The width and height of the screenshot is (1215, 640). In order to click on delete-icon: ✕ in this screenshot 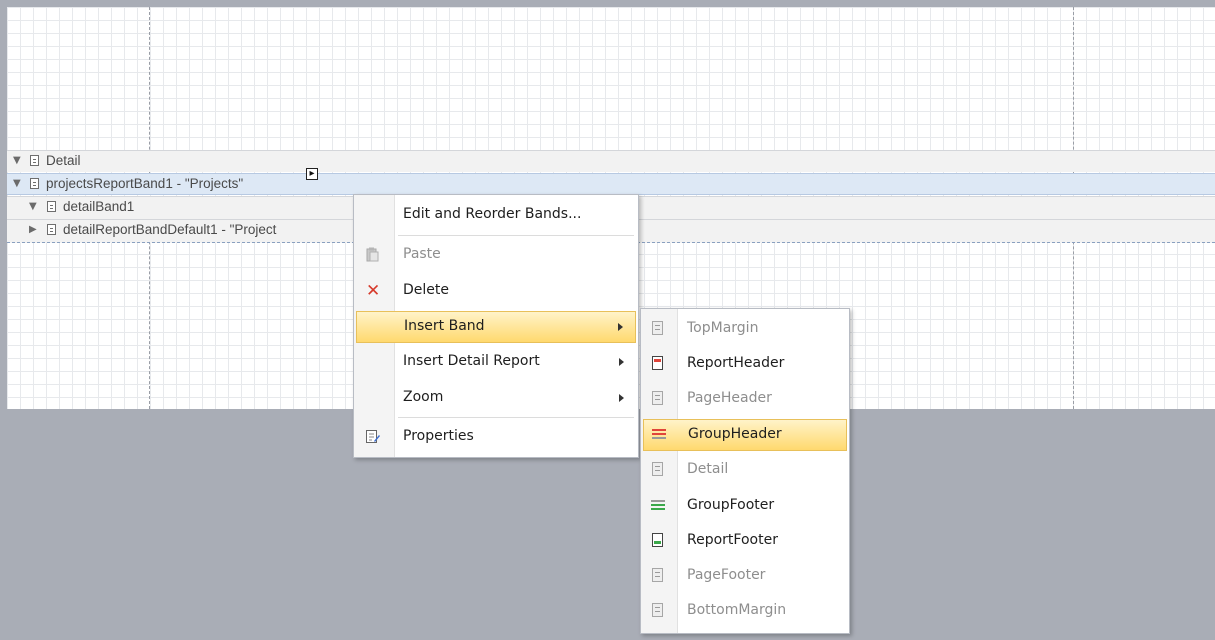, I will do `click(373, 291)`.